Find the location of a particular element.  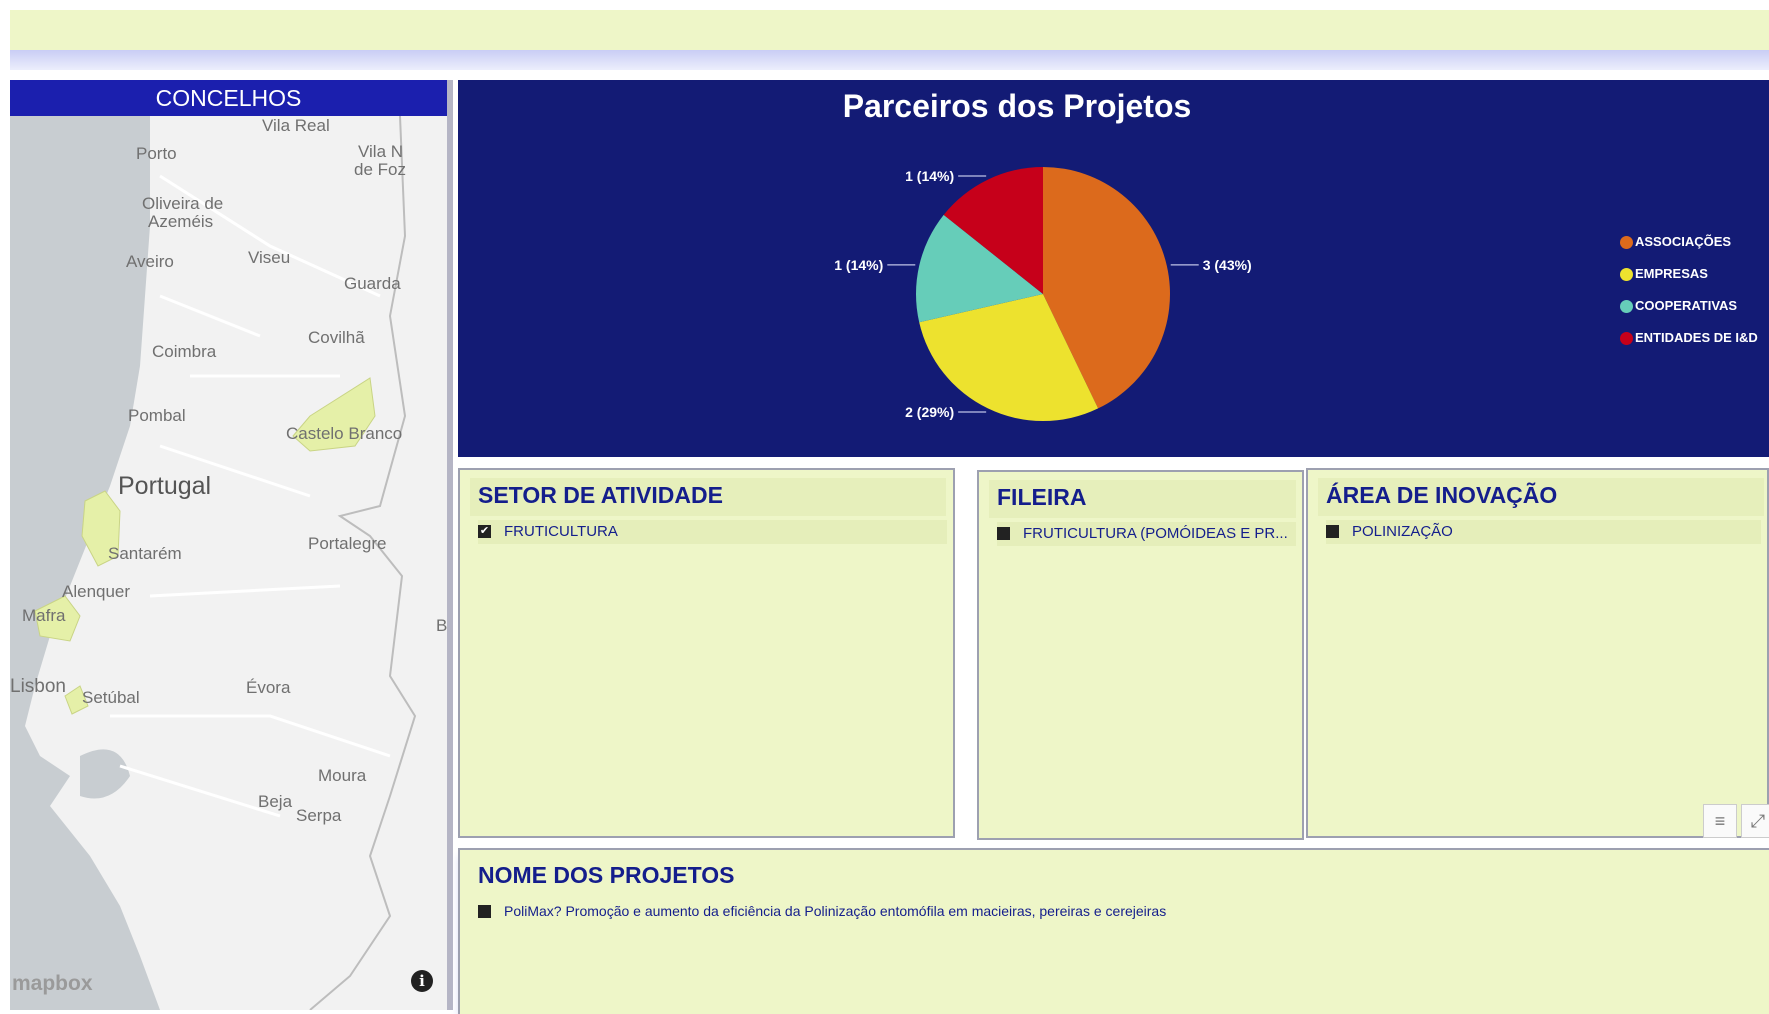

top-banner-shadow is located at coordinates (889, 60).